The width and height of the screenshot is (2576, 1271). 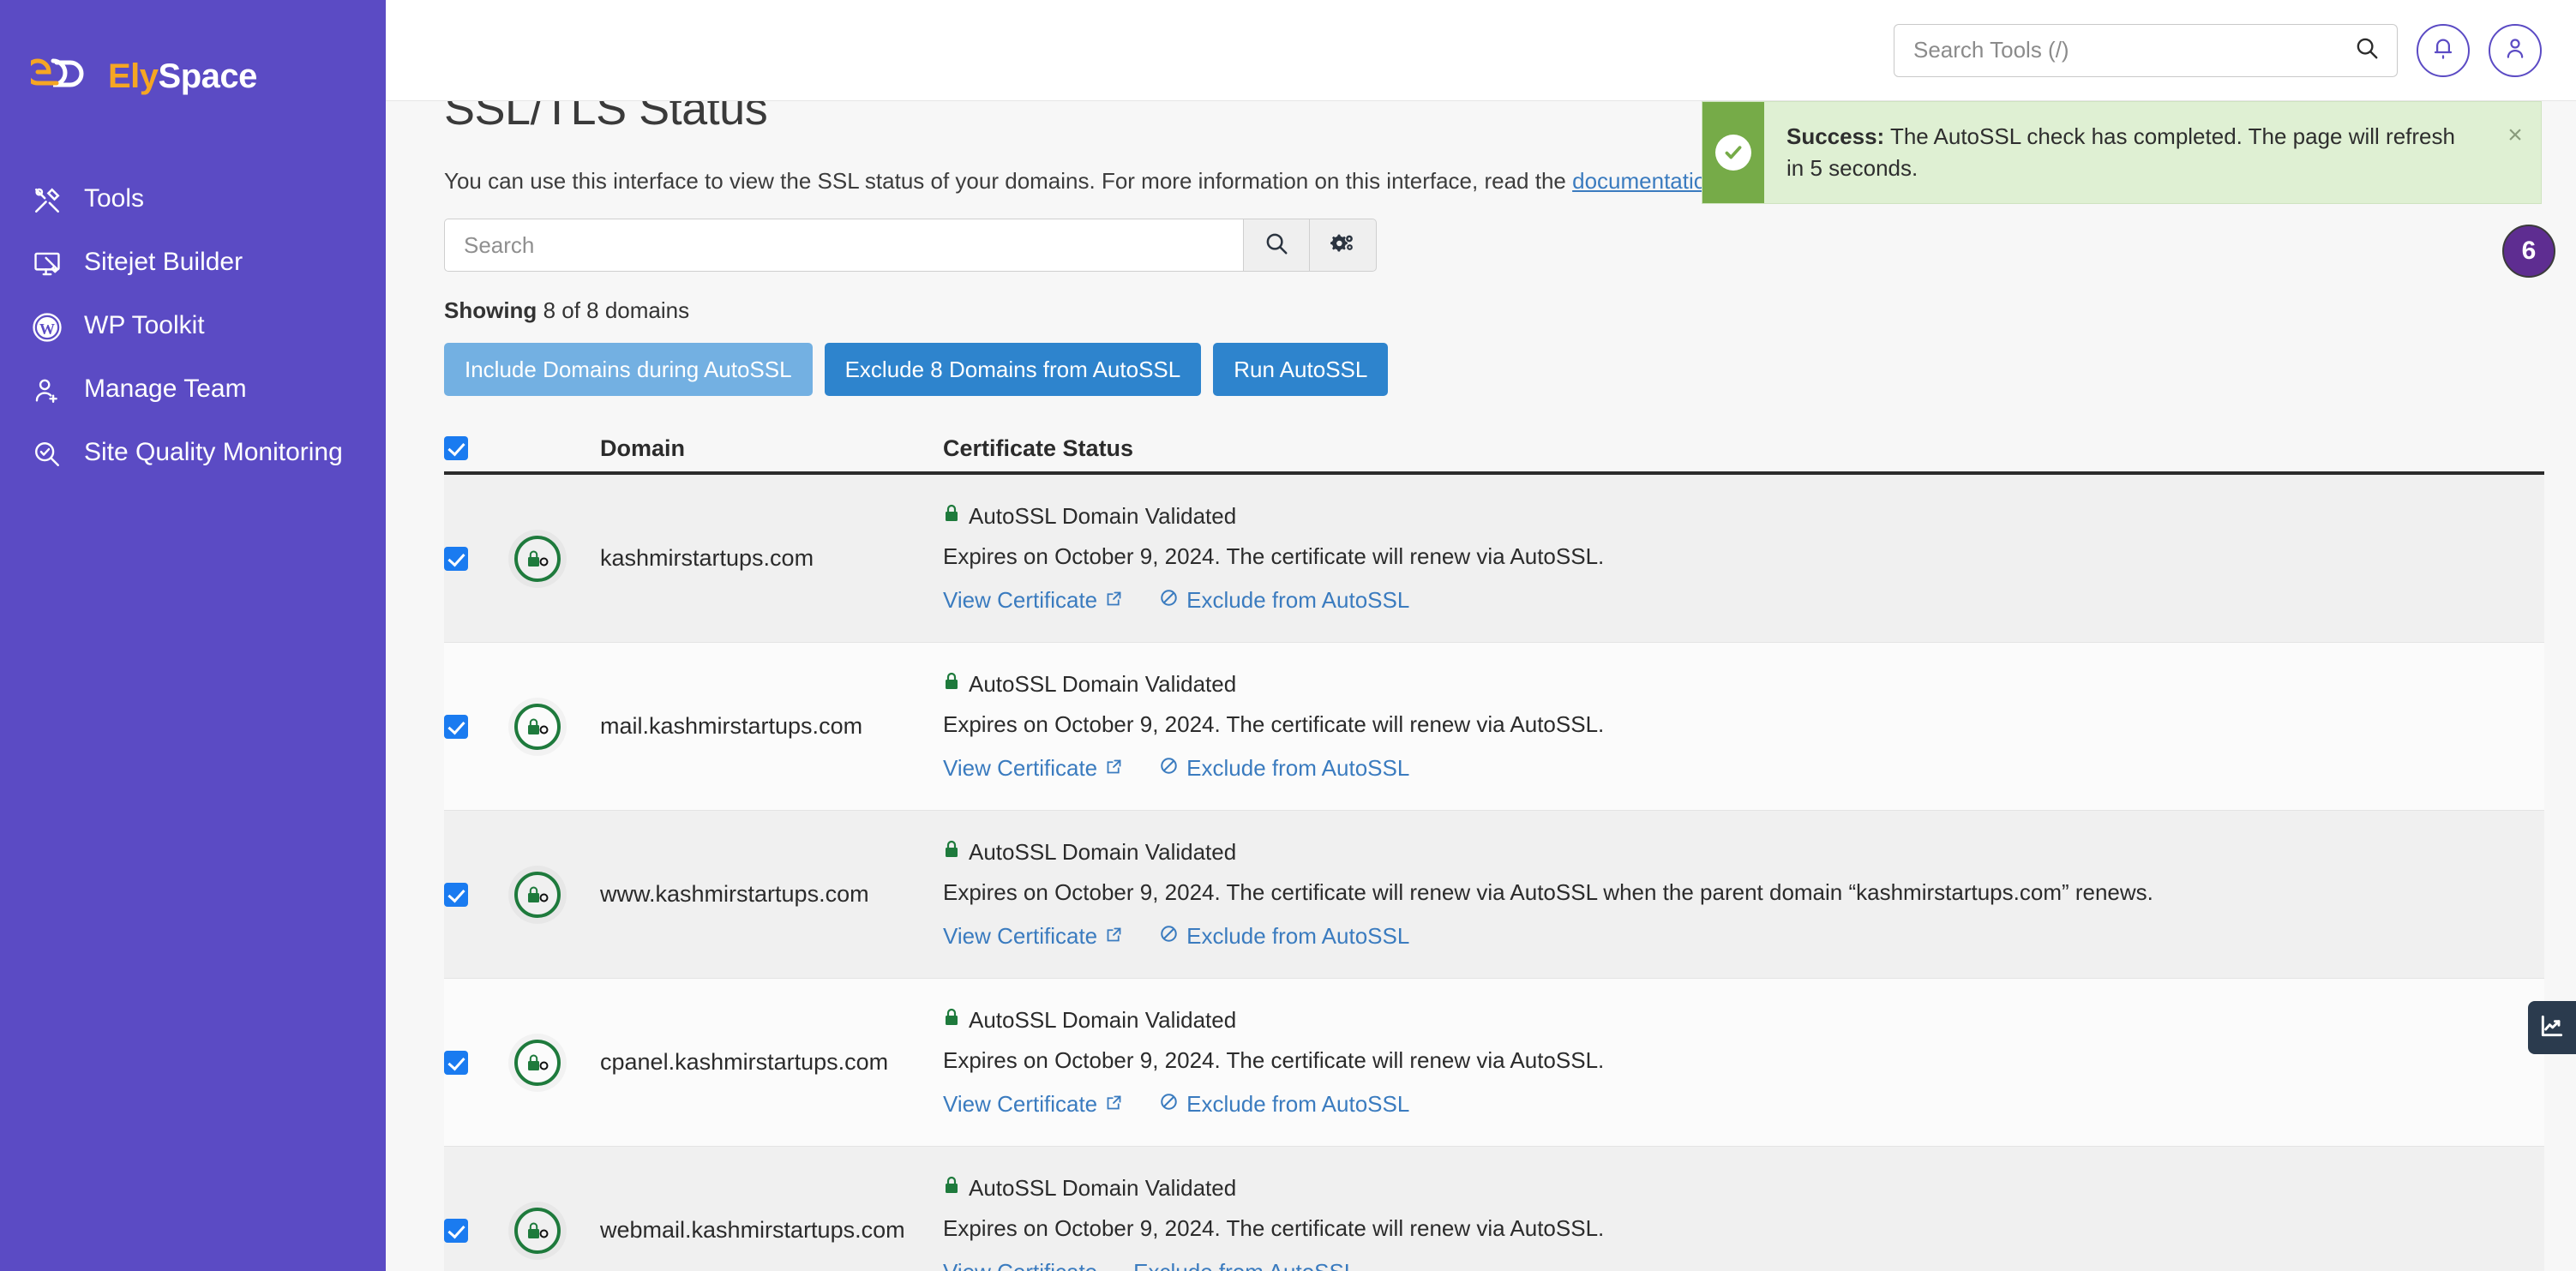 I want to click on status-column-header: Certificate Status, so click(x=1038, y=448).